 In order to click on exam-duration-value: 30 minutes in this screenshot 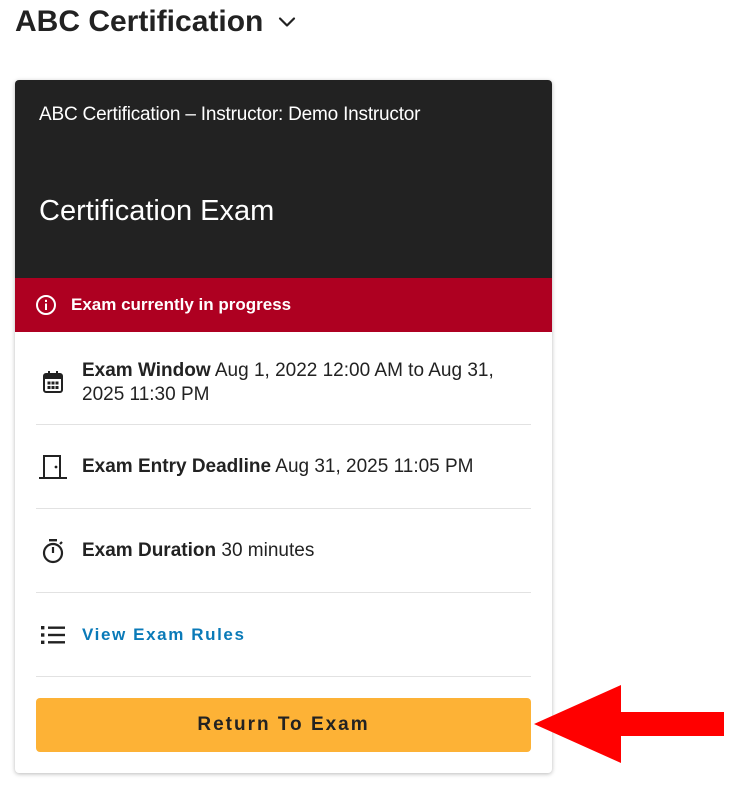, I will do `click(268, 550)`.